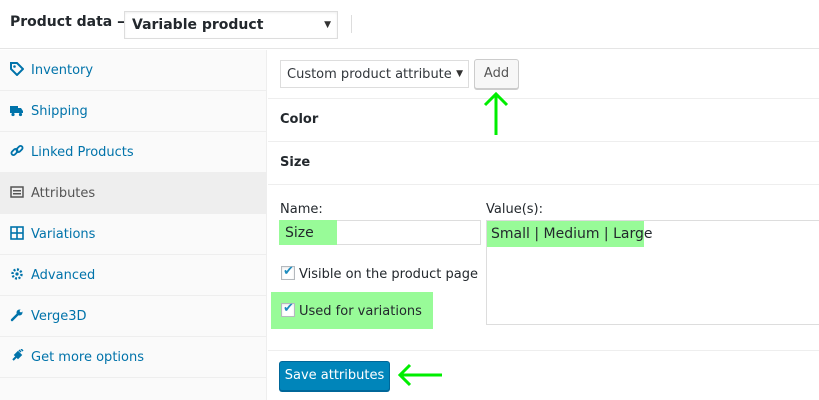 This screenshot has width=819, height=400. I want to click on attribute-row-size: Size, so click(543, 163).